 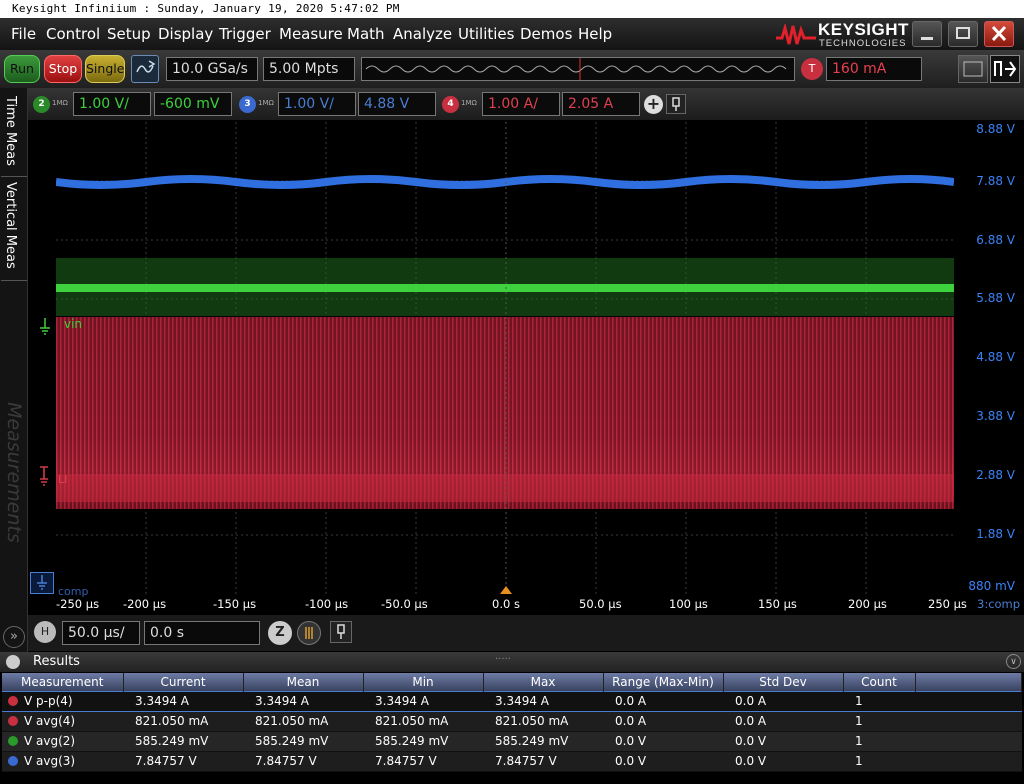 I want to click on trigger-badge: T, so click(x=812, y=69).